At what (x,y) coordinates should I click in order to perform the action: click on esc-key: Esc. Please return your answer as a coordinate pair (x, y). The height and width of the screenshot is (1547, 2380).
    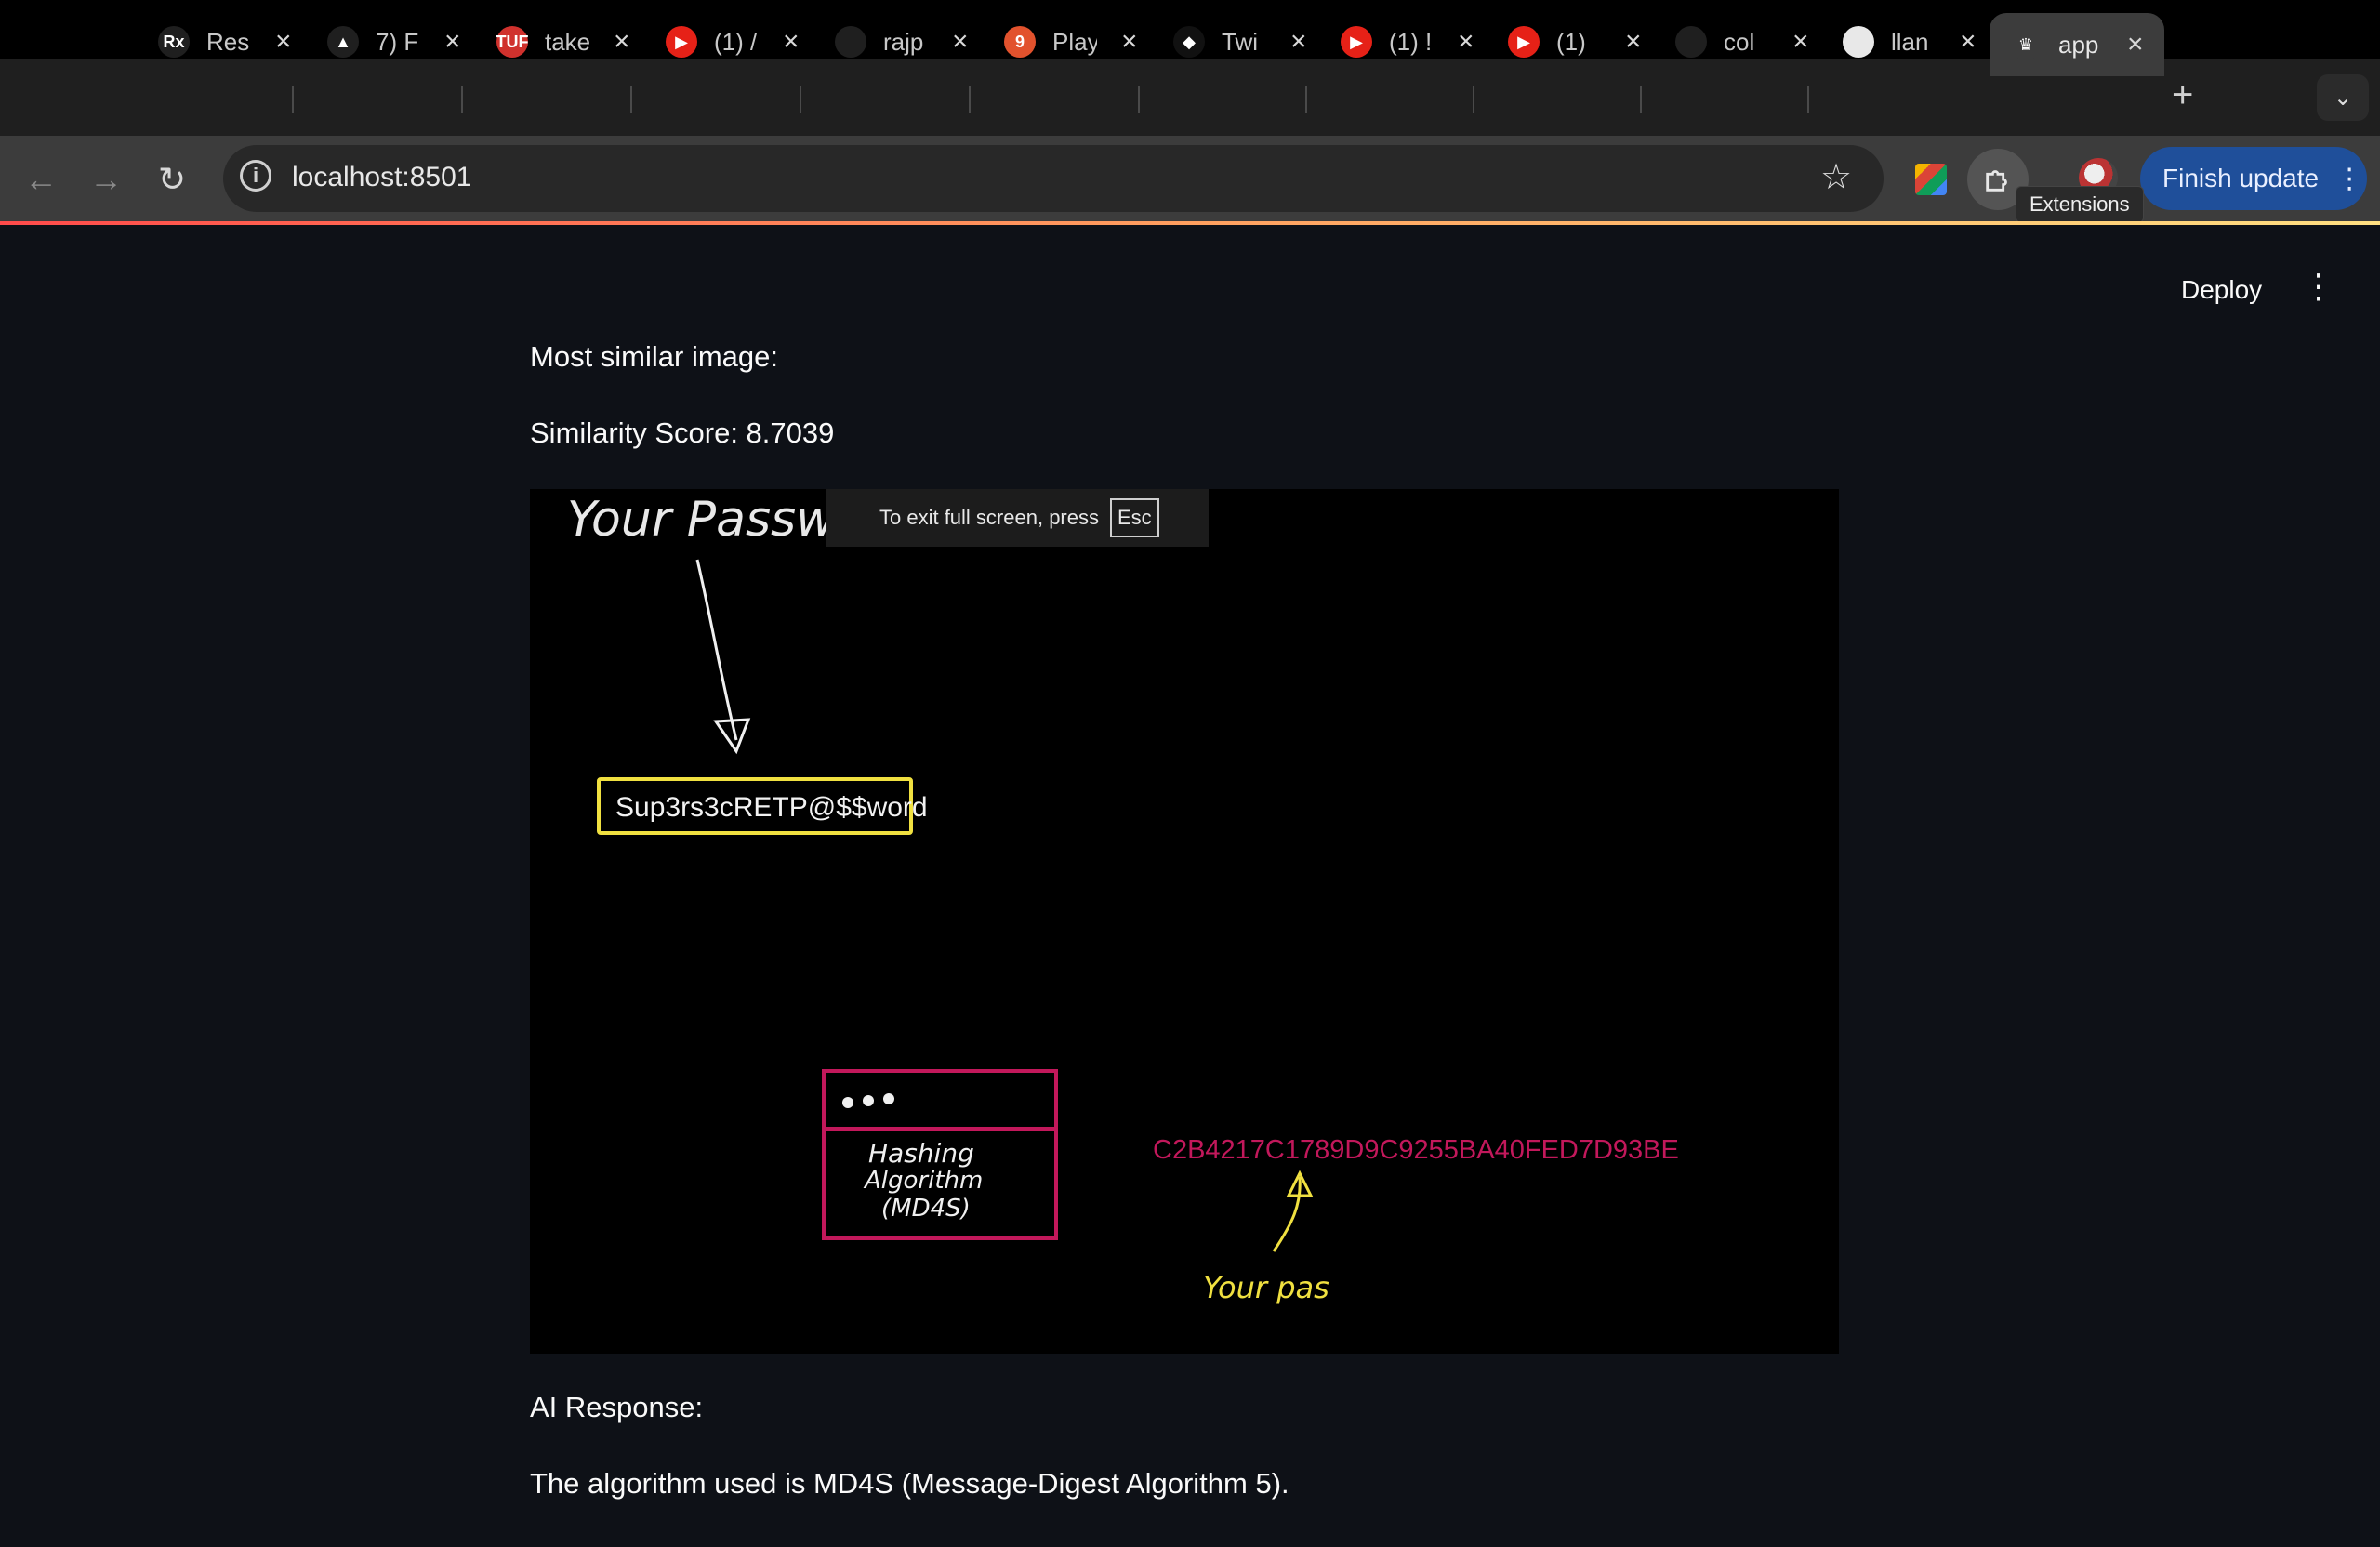
    Looking at the image, I should click on (1134, 517).